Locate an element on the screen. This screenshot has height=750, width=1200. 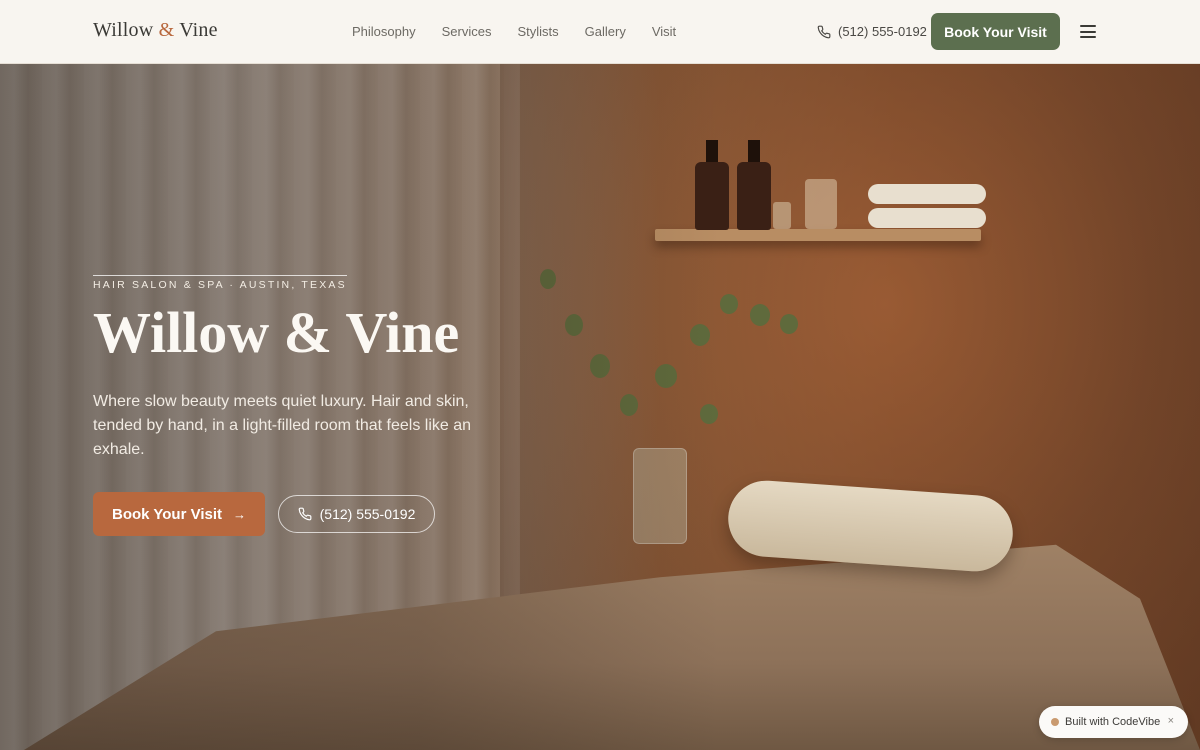
nav-stylists: Stylists is located at coordinates (537, 31).